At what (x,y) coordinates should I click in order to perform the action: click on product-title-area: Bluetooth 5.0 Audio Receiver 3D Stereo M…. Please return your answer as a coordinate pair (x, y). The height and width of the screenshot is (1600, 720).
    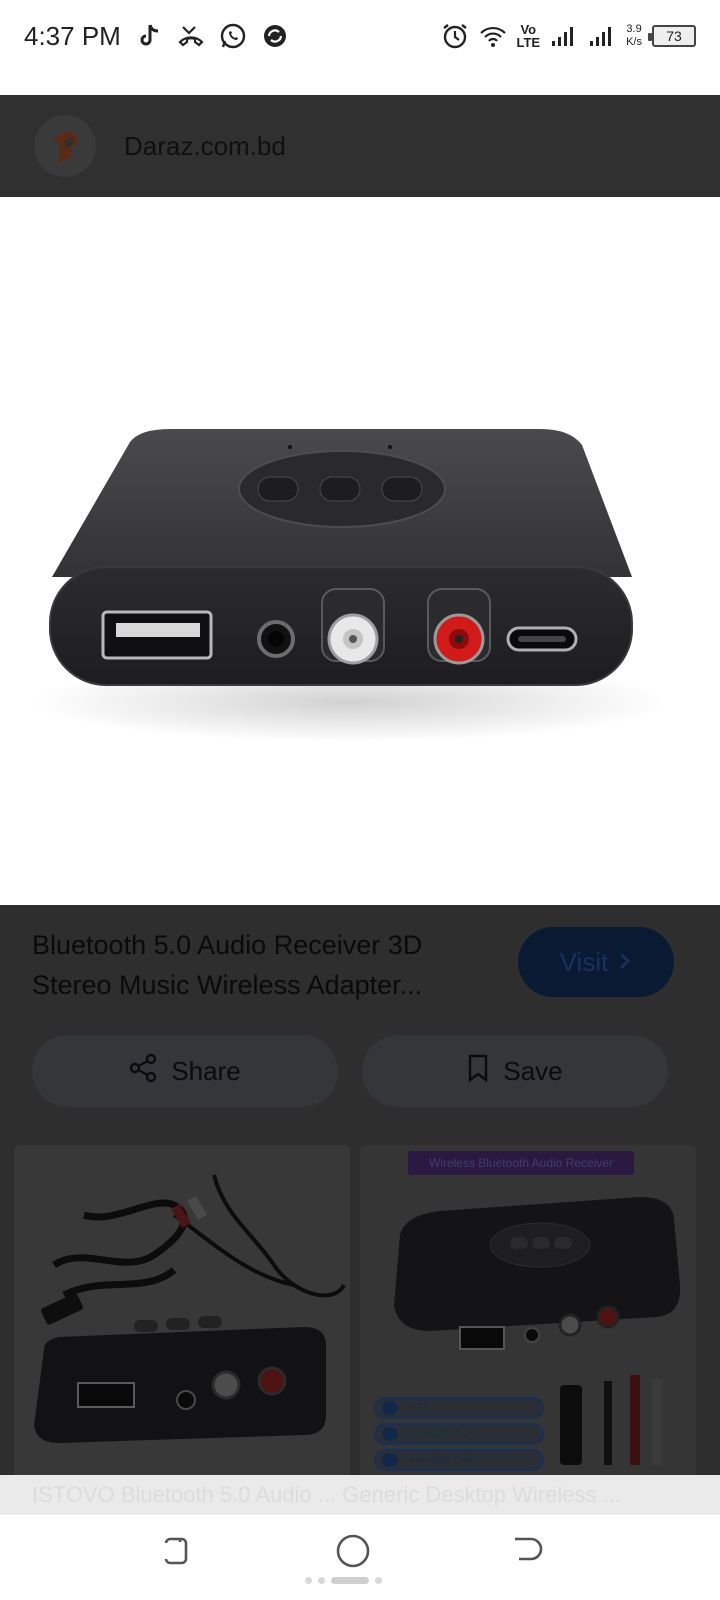
    Looking at the image, I should click on (267, 965).